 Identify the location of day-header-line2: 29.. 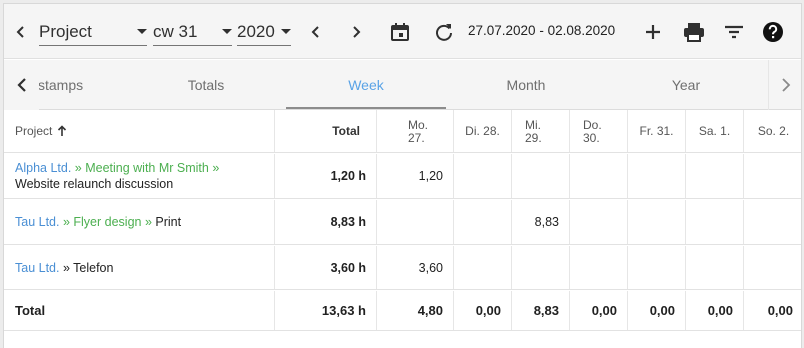
(533, 138).